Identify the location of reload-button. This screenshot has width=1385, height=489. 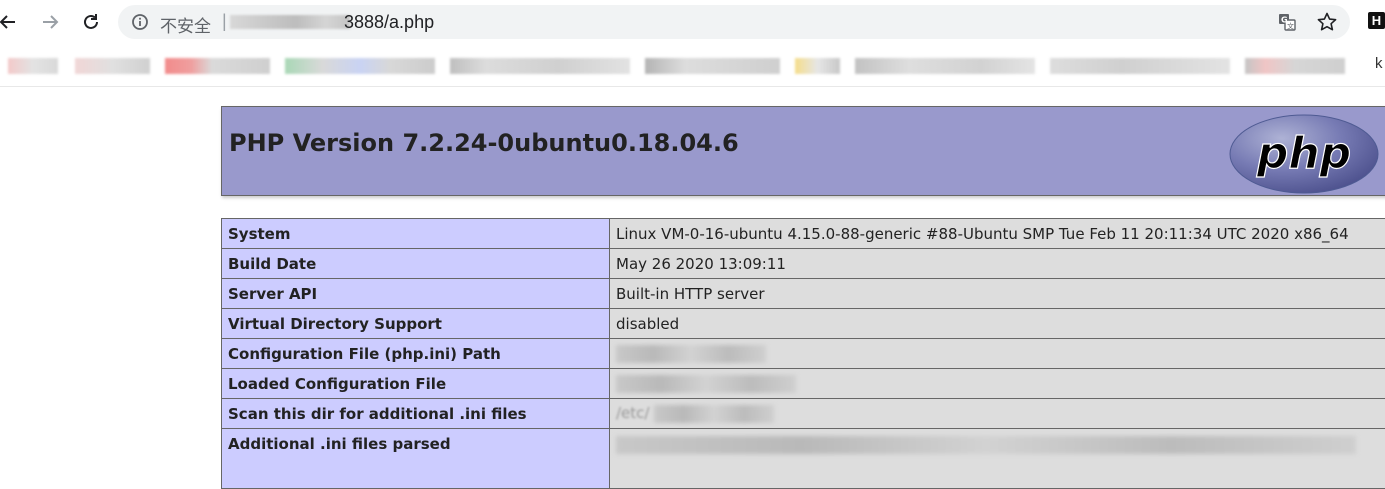
(91, 22).